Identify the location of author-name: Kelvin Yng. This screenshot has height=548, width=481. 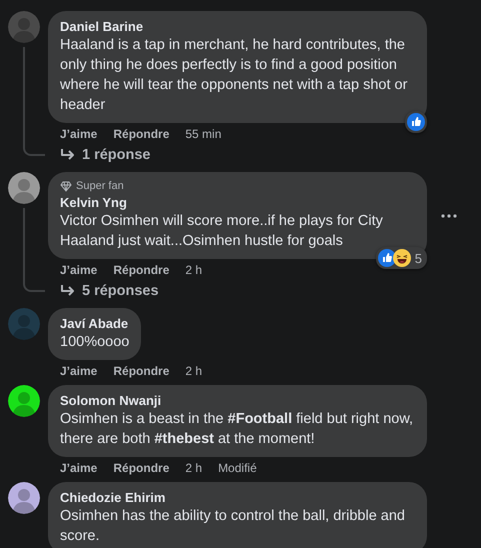
(237, 203).